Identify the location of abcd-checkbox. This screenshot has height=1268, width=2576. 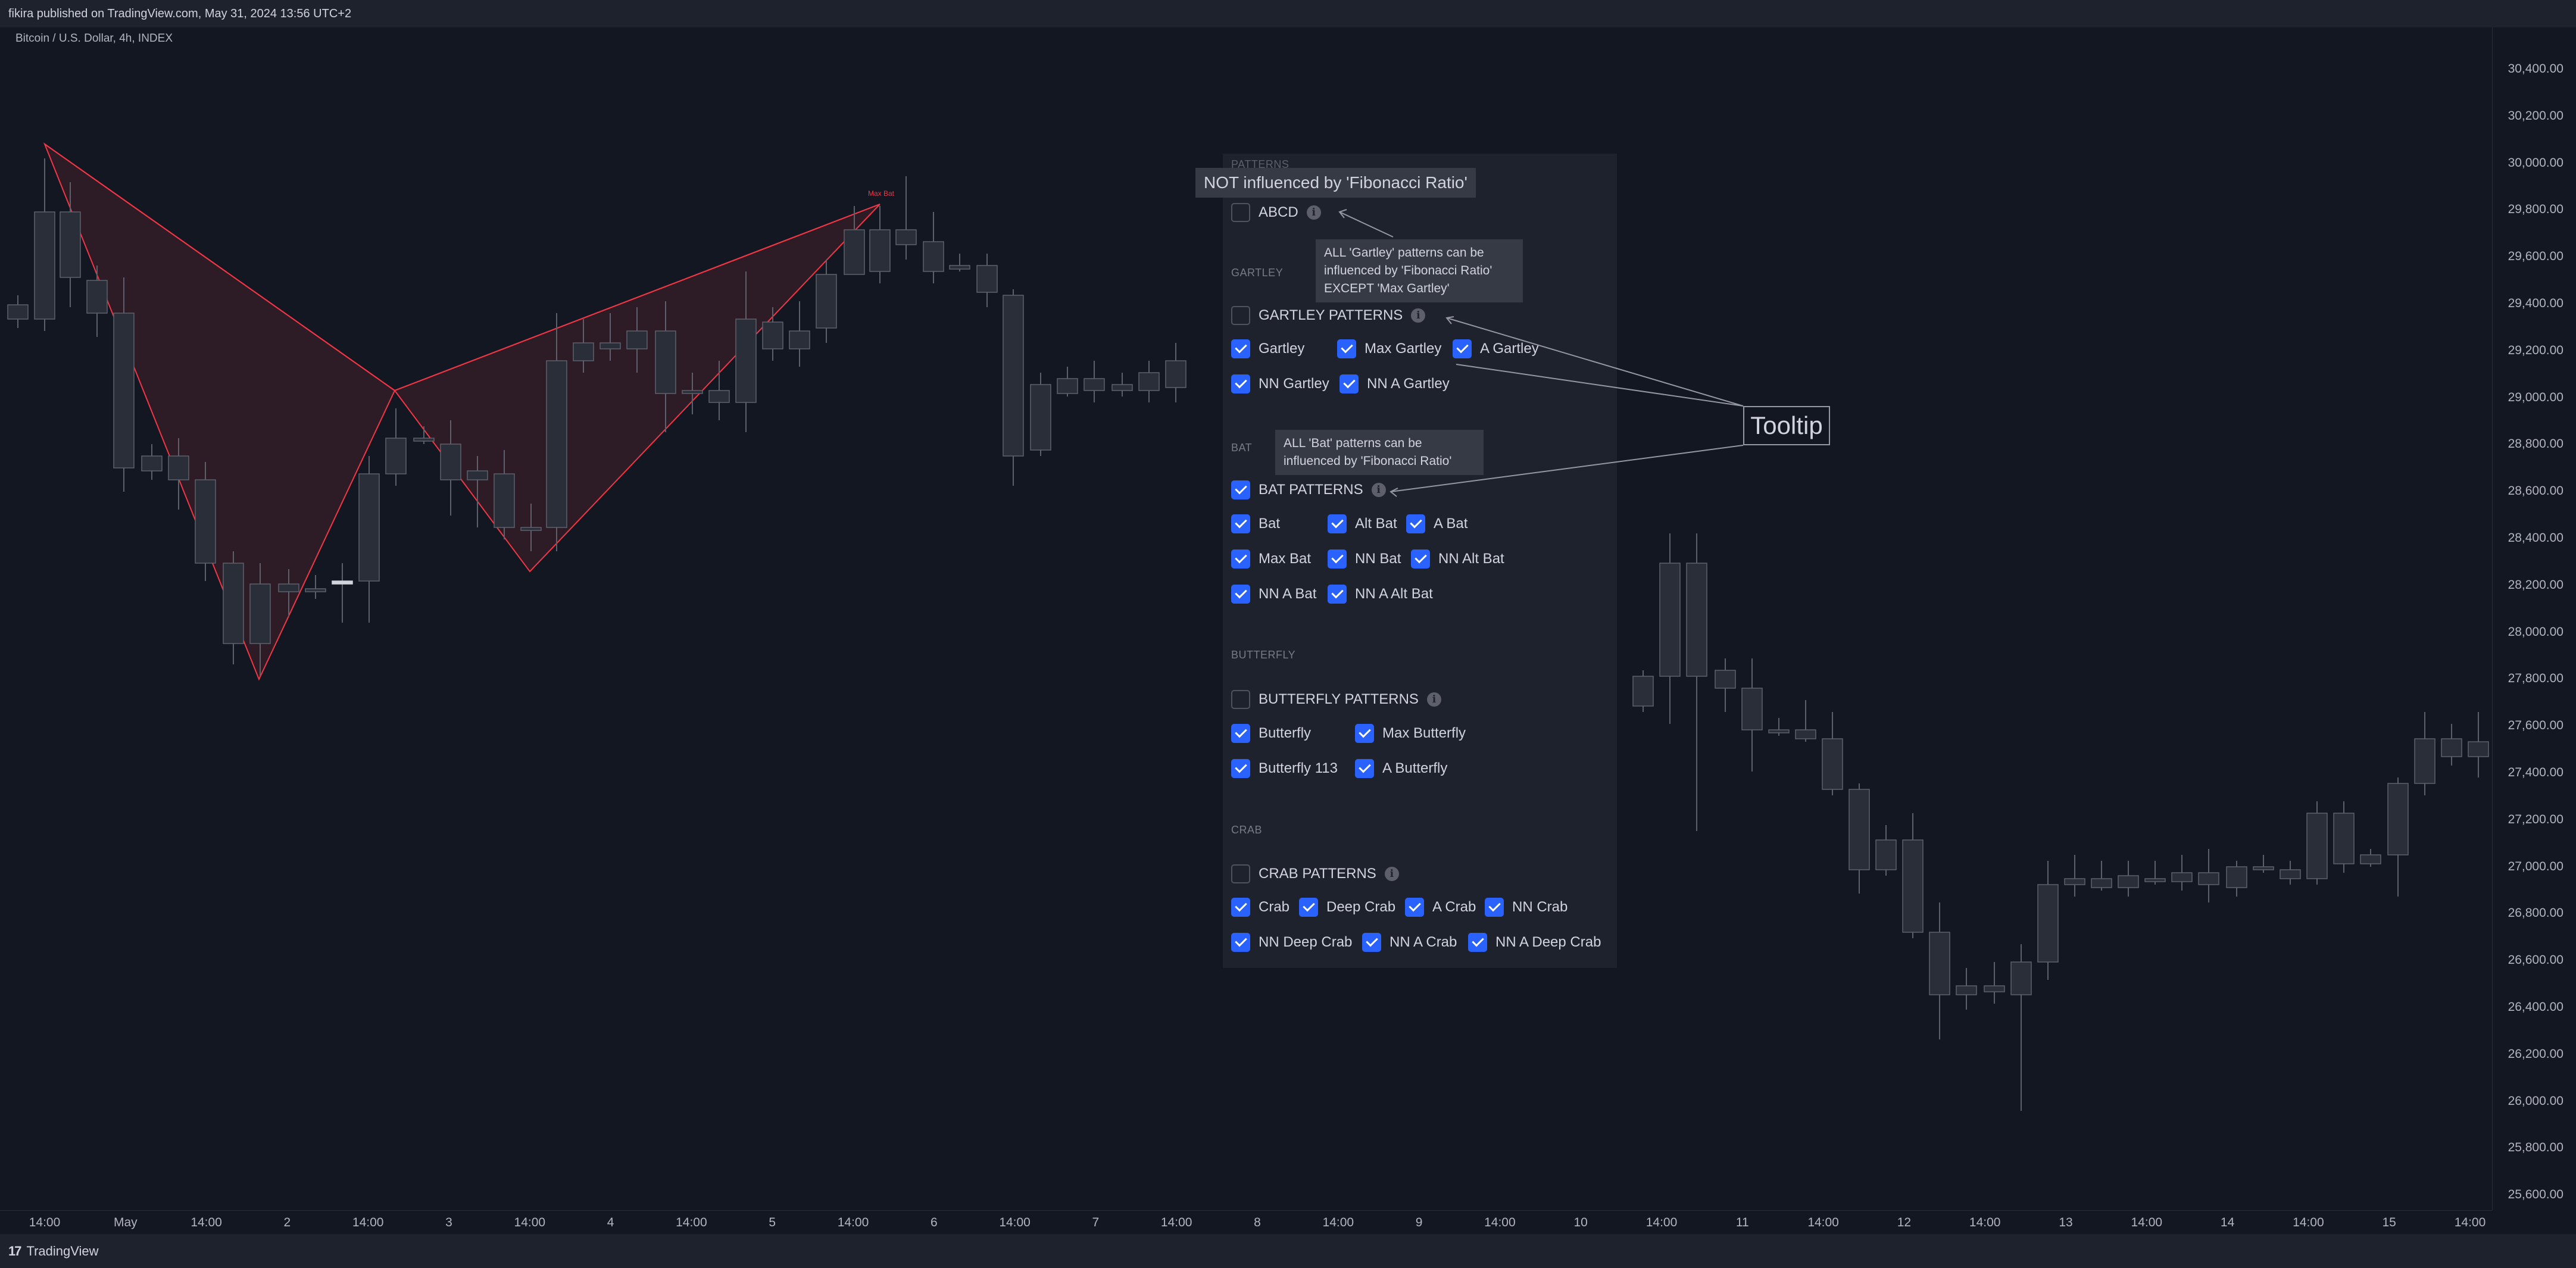
(1240, 212).